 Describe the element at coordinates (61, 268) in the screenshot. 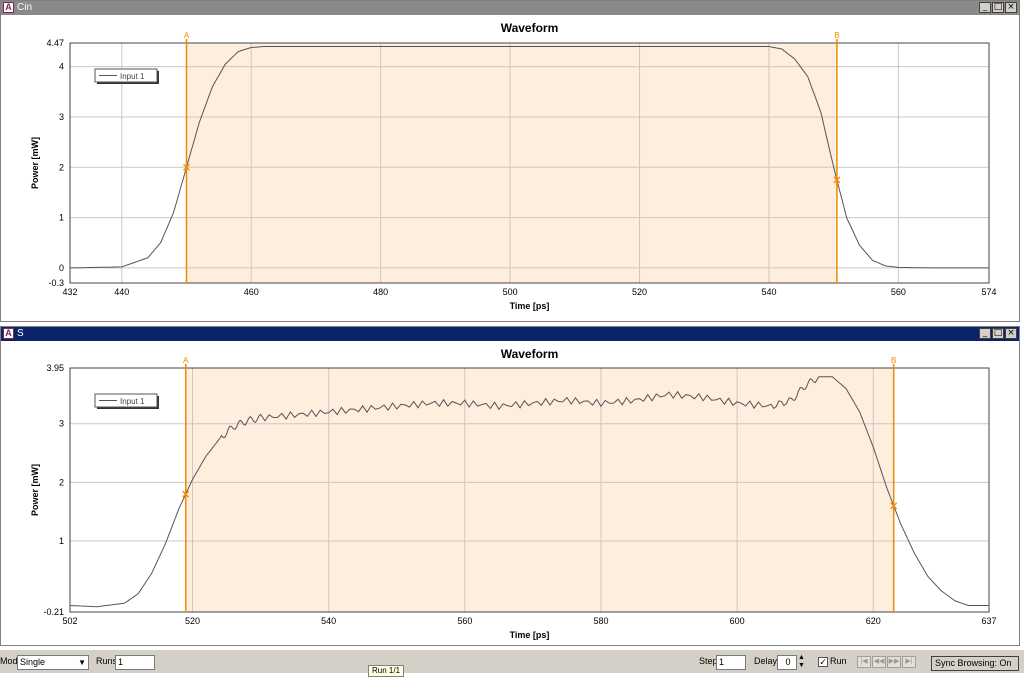

I see `y-tick-label: 0` at that location.